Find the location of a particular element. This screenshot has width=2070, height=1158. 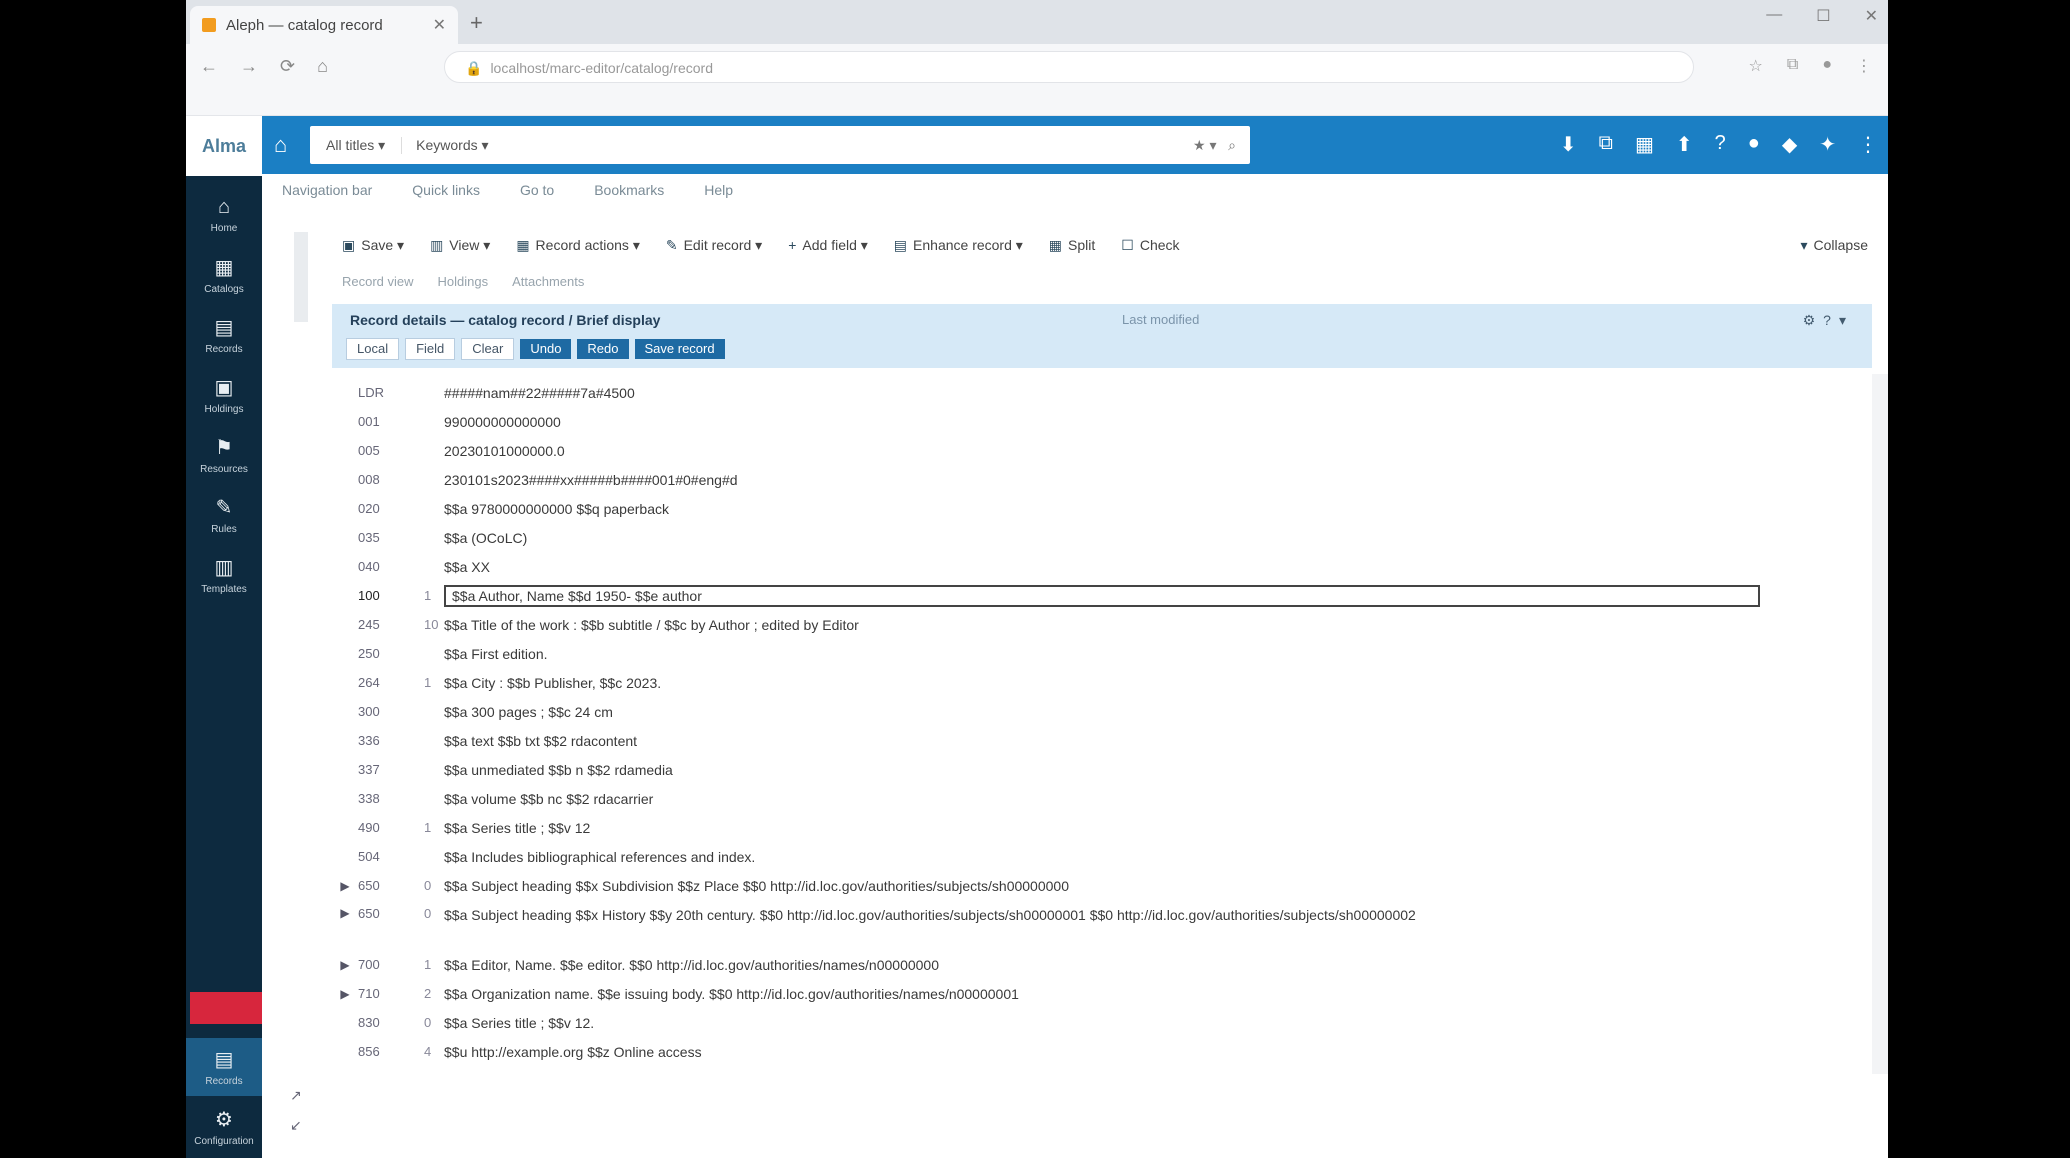

star-icon: ☆ is located at coordinates (1756, 66).